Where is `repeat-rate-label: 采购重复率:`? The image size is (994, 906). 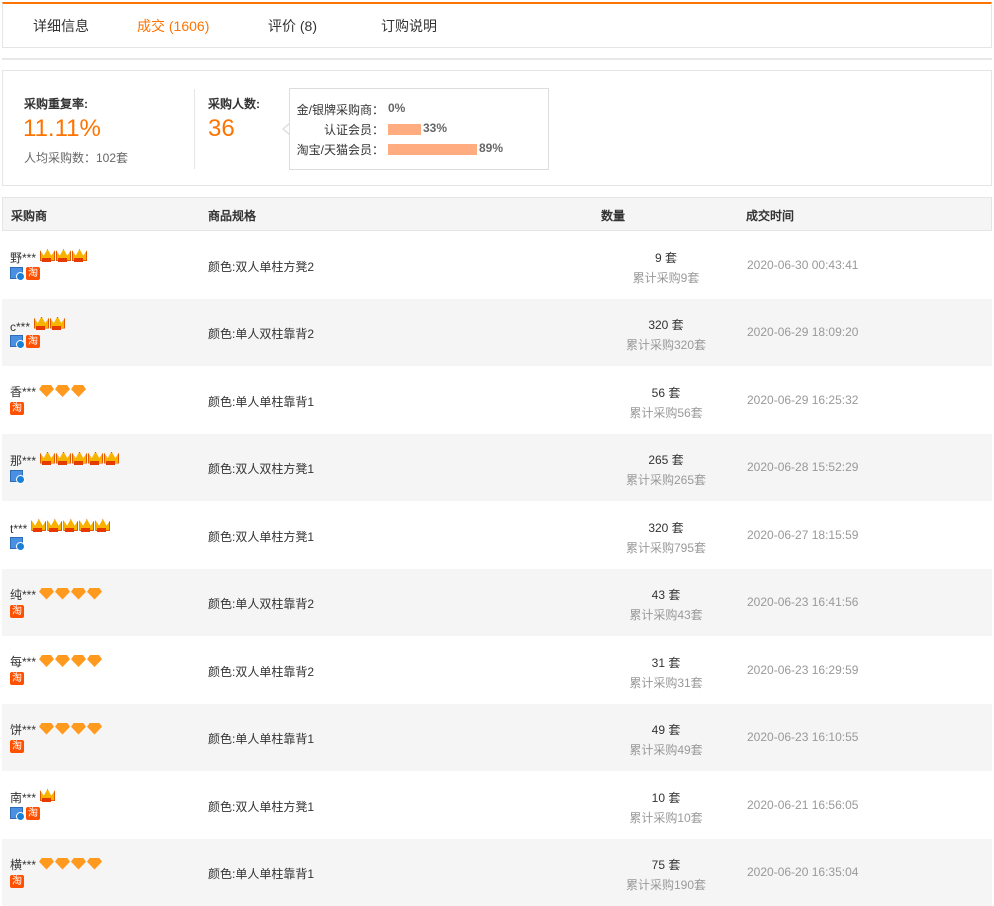 repeat-rate-label: 采购重复率: is located at coordinates (56, 103).